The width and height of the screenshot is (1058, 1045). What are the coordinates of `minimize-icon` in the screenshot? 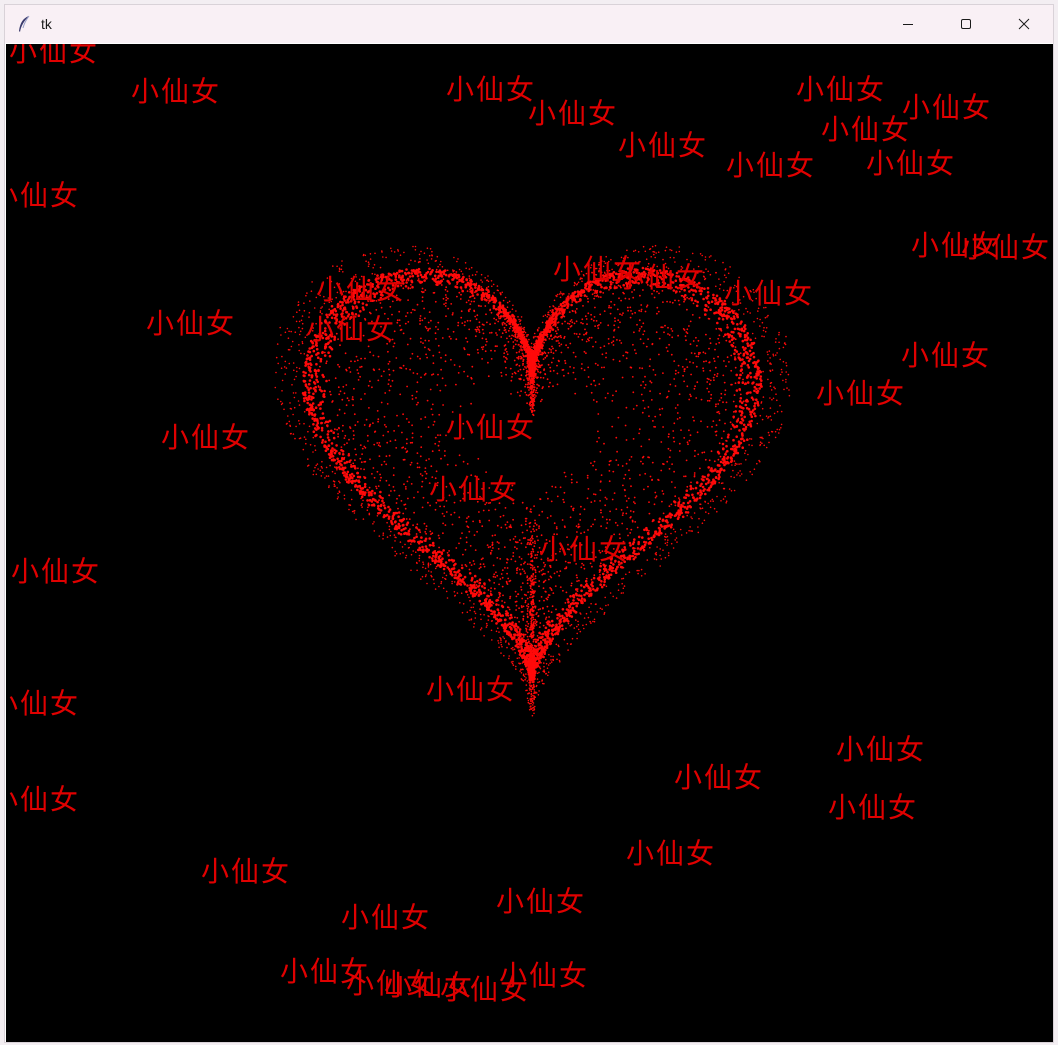 It's located at (908, 24).